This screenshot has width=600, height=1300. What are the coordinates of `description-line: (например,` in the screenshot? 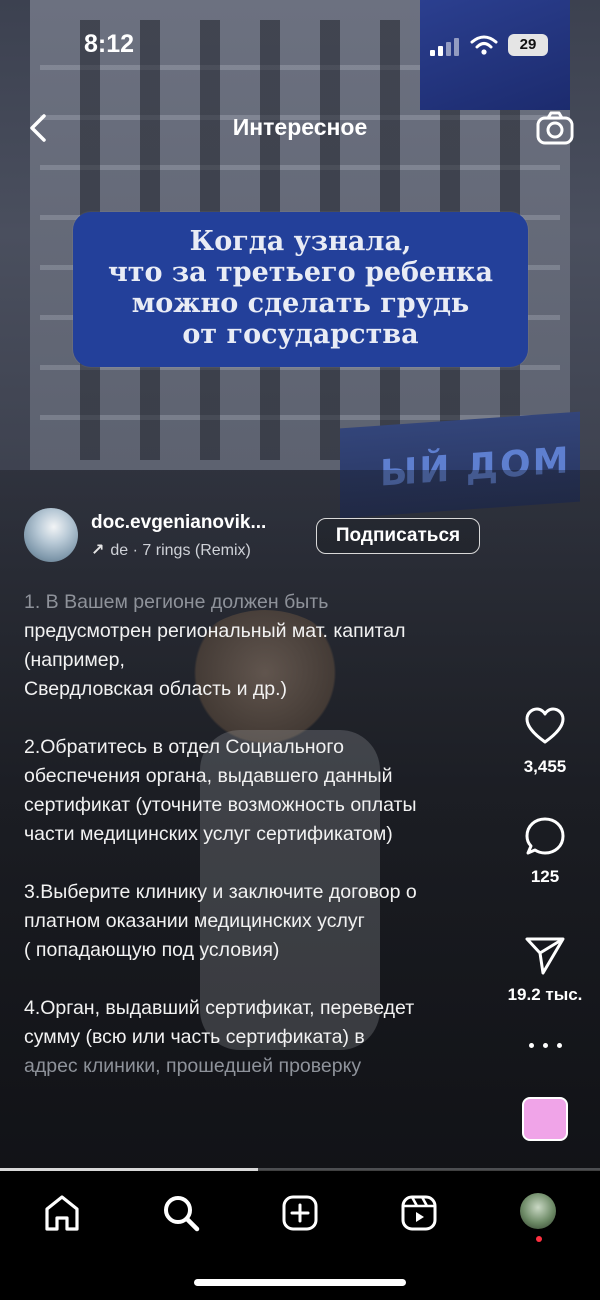 It's located at (74, 660).